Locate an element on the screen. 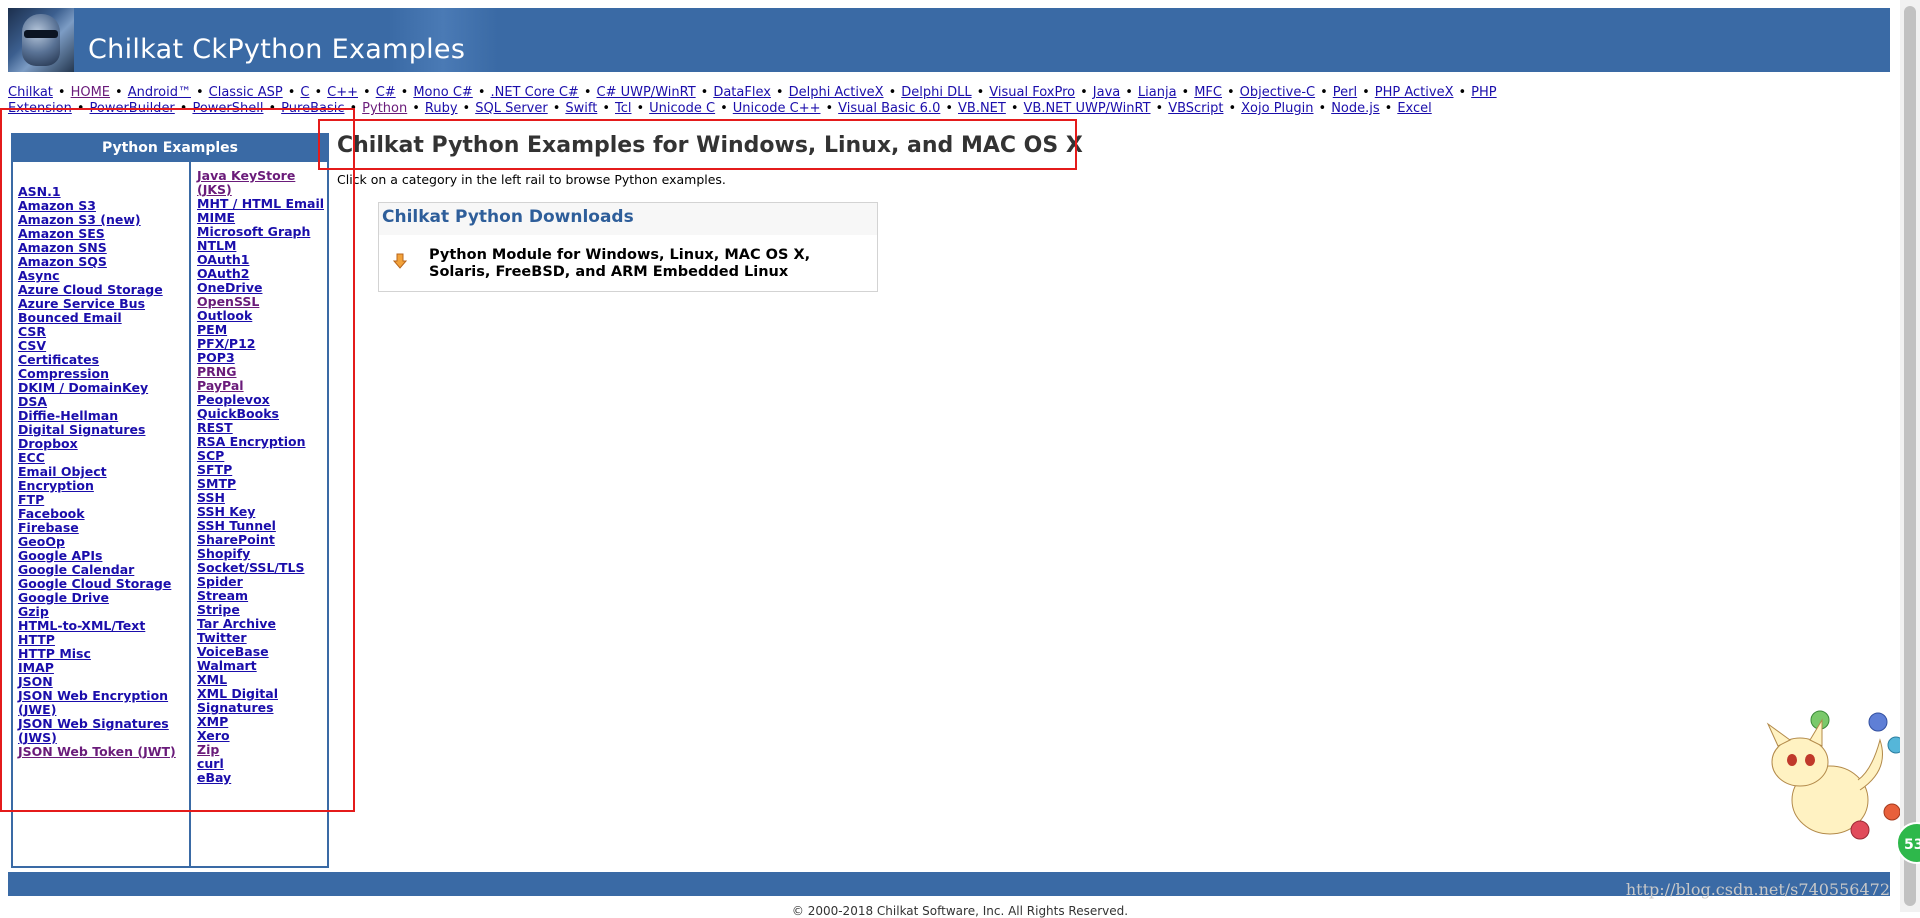 The image size is (1920, 918). scrollbar-thumb is located at coordinates (1910, 456).